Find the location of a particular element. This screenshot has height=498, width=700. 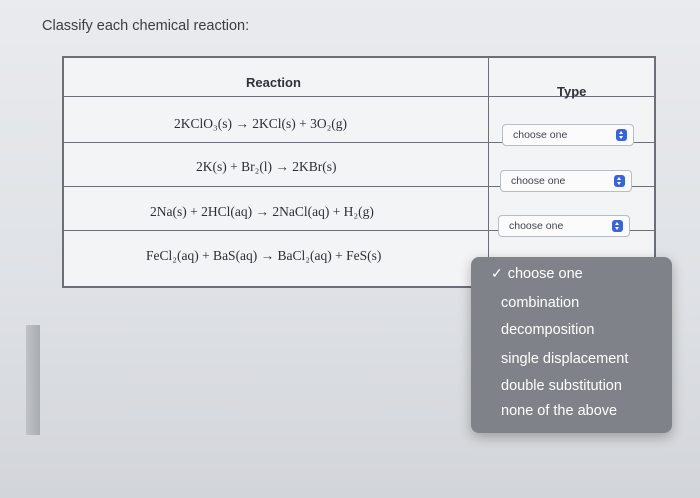

table-column-divider is located at coordinates (488, 172).